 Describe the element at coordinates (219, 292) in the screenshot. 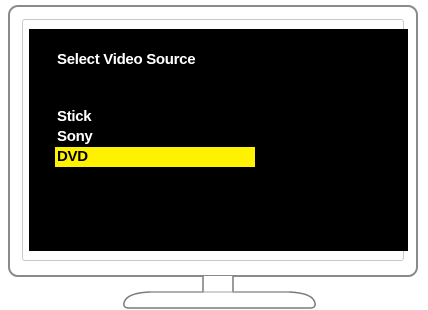

I see `tv-stand` at that location.